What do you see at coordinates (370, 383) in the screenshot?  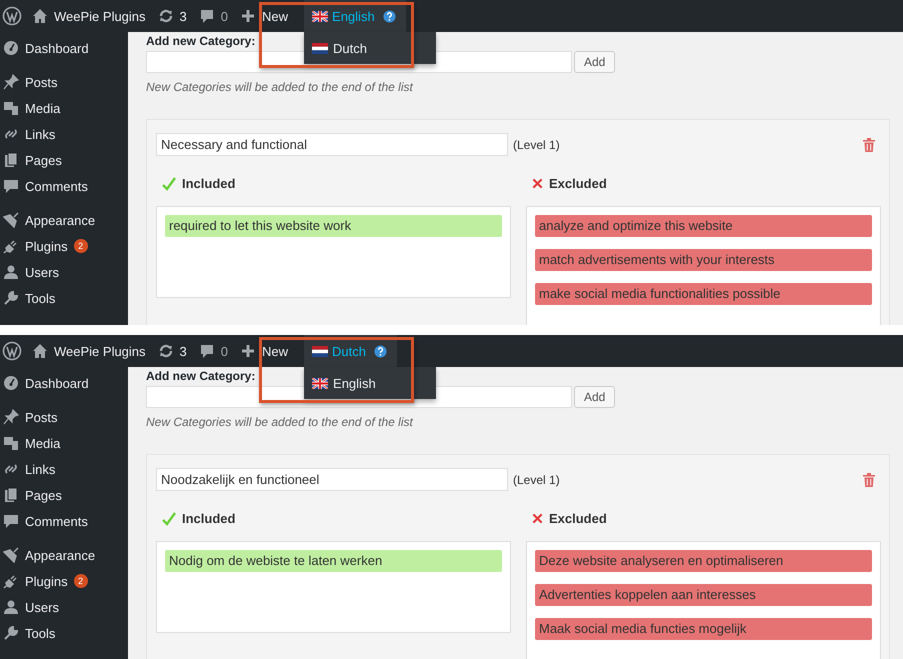 I see `language-option: English` at bounding box center [370, 383].